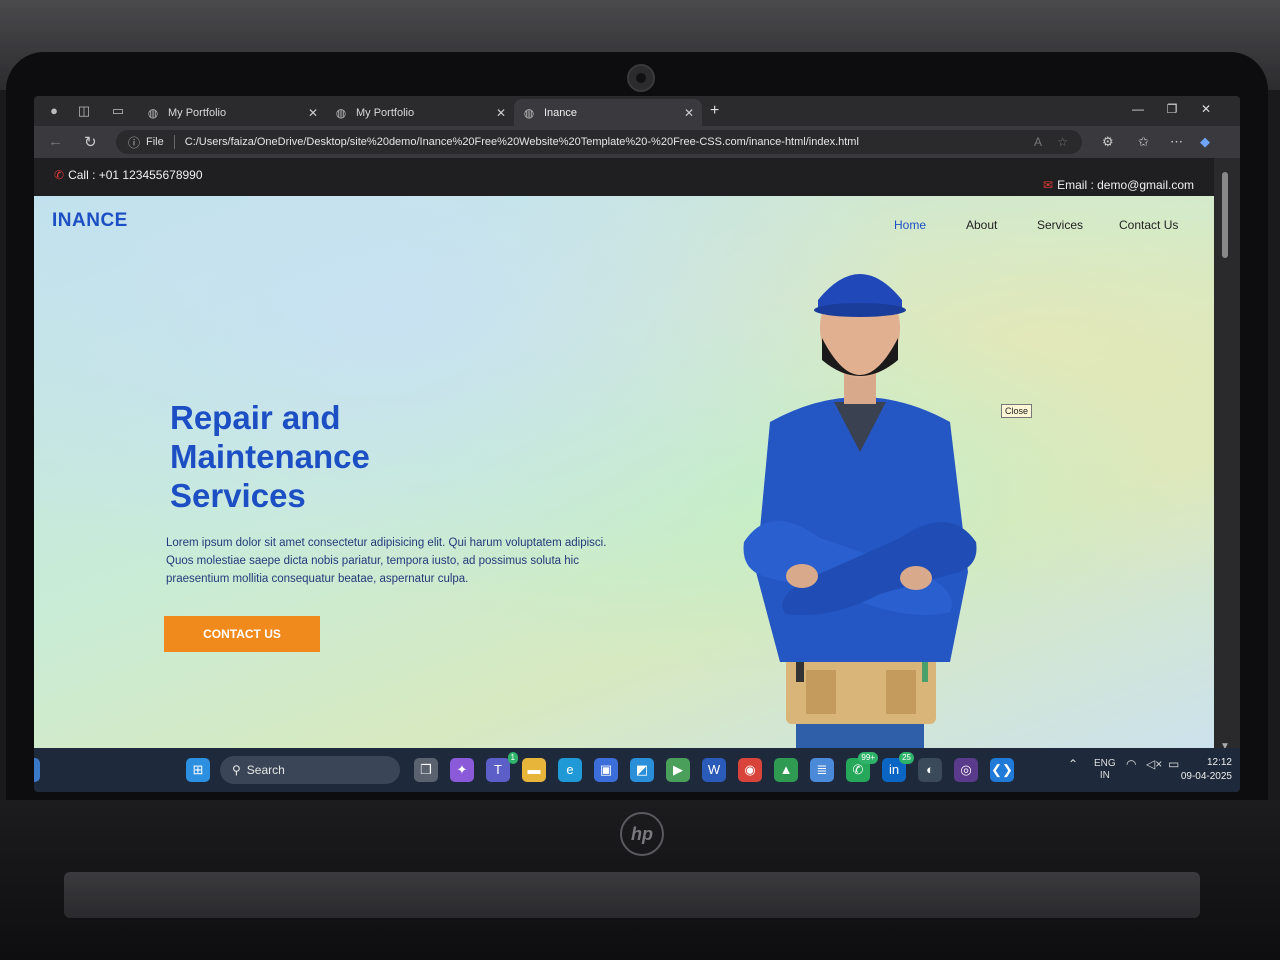 The width and height of the screenshot is (1280, 960). I want to click on nav-services: Services, so click(1060, 225).